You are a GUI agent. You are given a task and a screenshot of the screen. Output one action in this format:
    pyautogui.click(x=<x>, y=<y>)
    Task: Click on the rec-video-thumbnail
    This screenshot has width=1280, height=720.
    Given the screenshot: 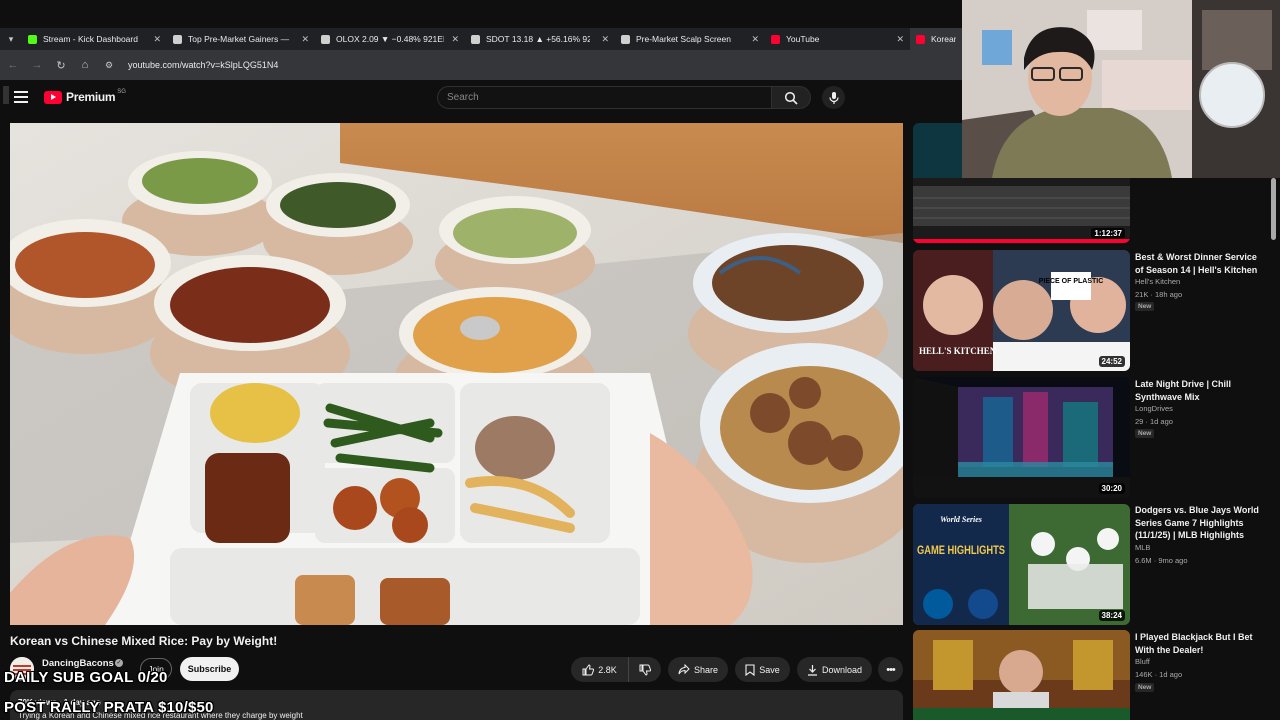 What is the action you would take?
    pyautogui.click(x=1021, y=675)
    